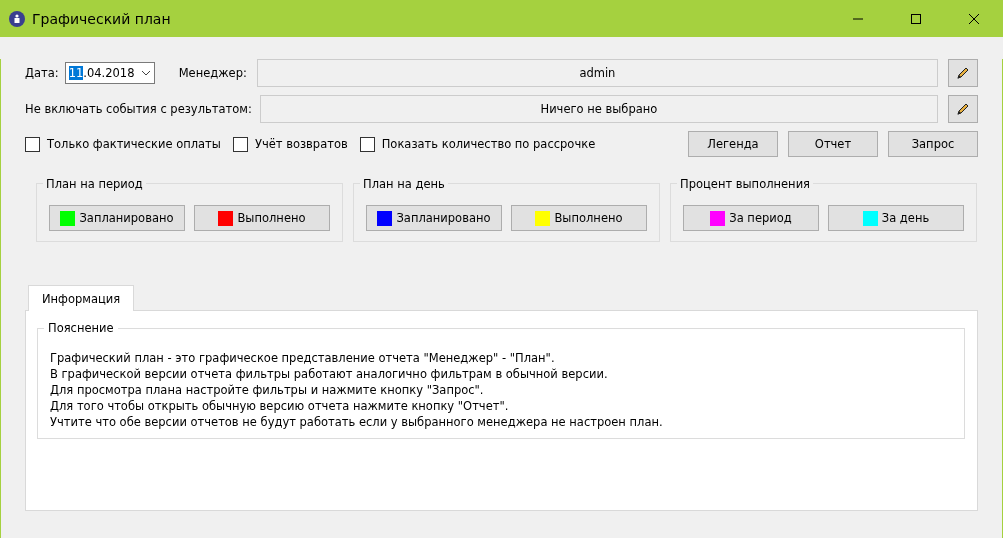  Describe the element at coordinates (17, 18) in the screenshot. I see `app-icon` at that location.